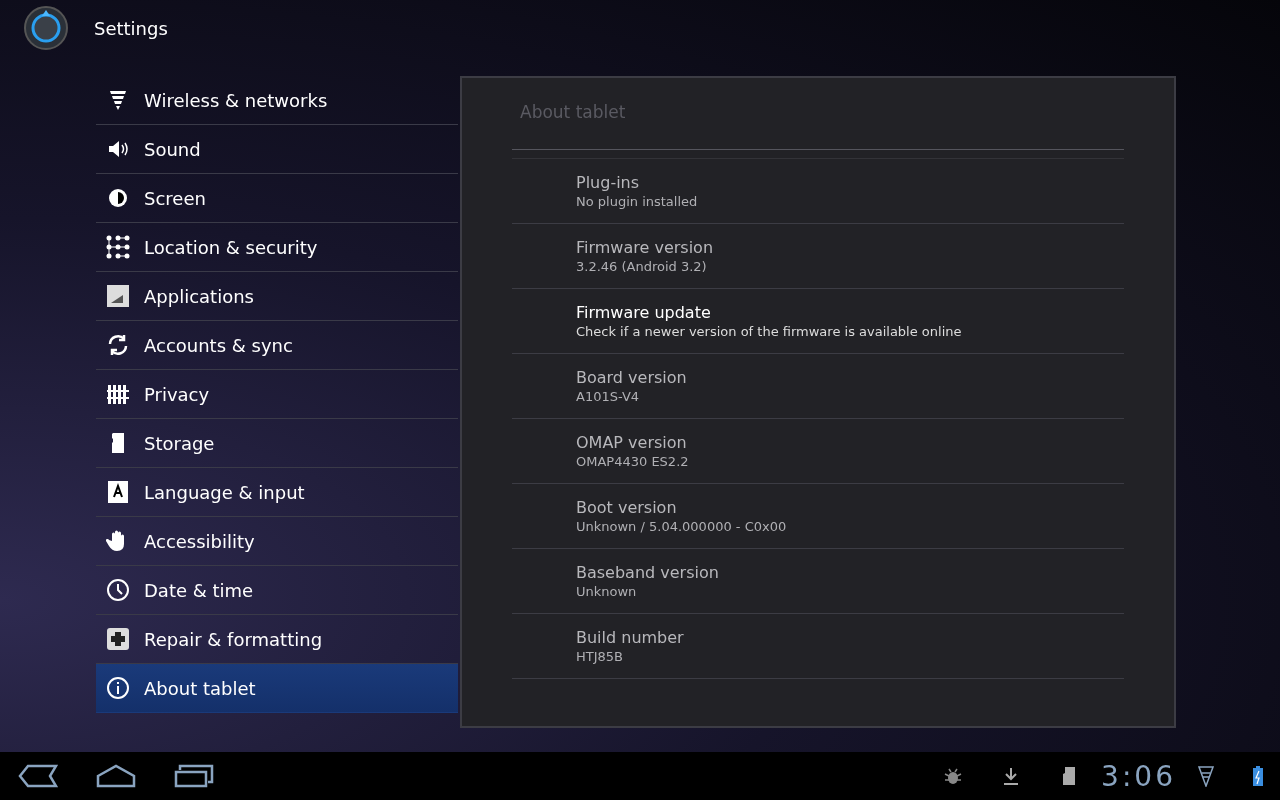  Describe the element at coordinates (573, 113) in the screenshot. I see `panel-title: About tablet` at that location.